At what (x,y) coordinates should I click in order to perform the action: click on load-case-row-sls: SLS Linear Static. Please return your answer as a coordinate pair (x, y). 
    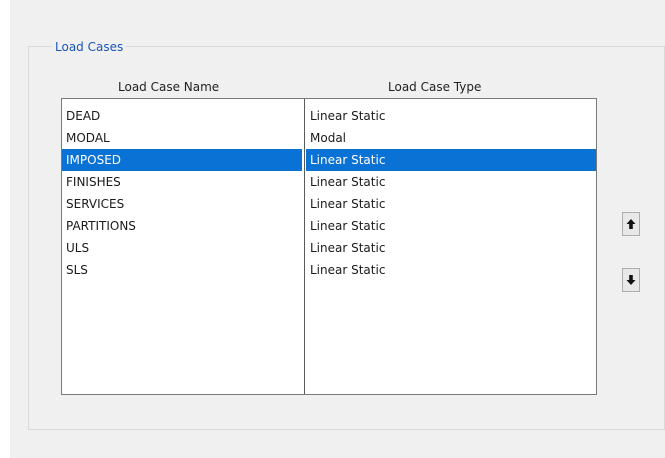
    Looking at the image, I should click on (329, 270).